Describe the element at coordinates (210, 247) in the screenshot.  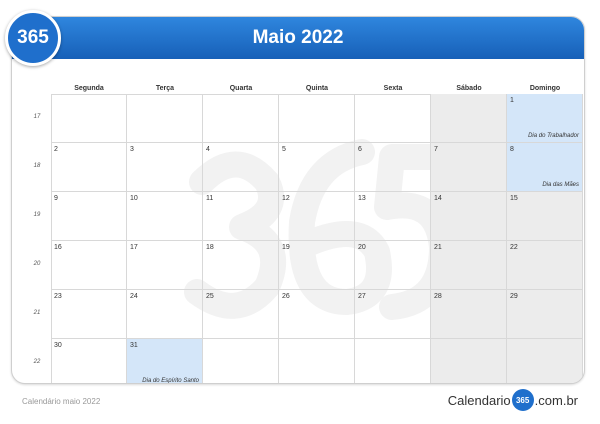
I see `day-number: 18` at that location.